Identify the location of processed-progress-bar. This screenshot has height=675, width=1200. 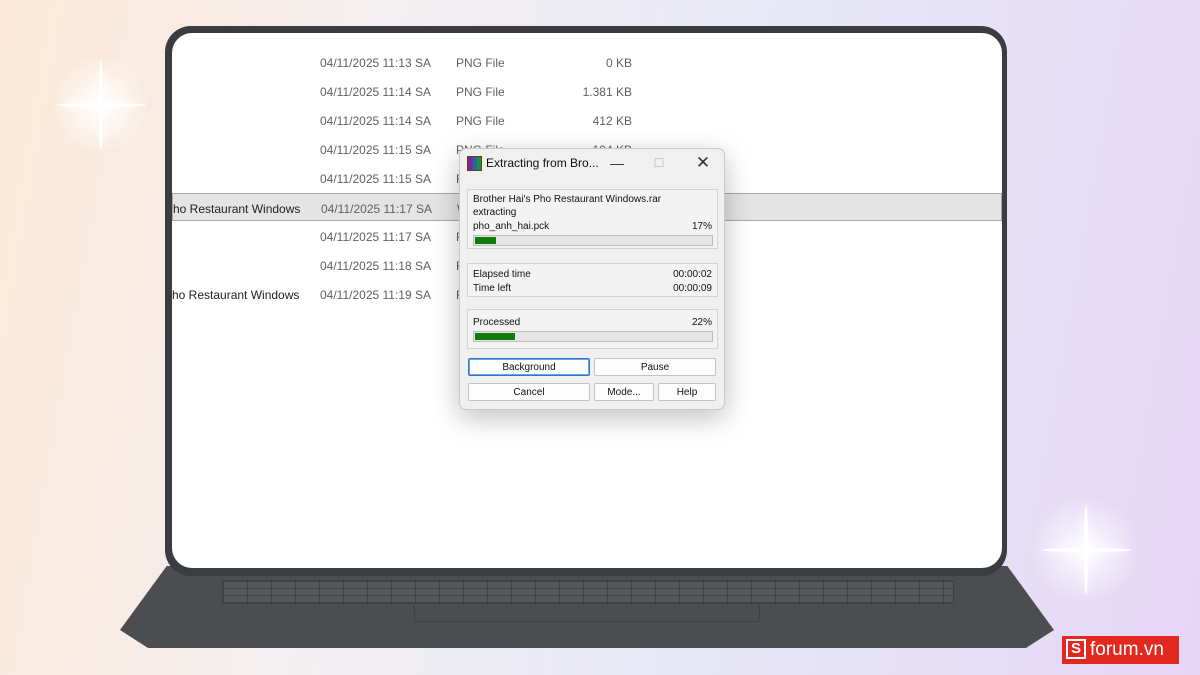
(593, 336).